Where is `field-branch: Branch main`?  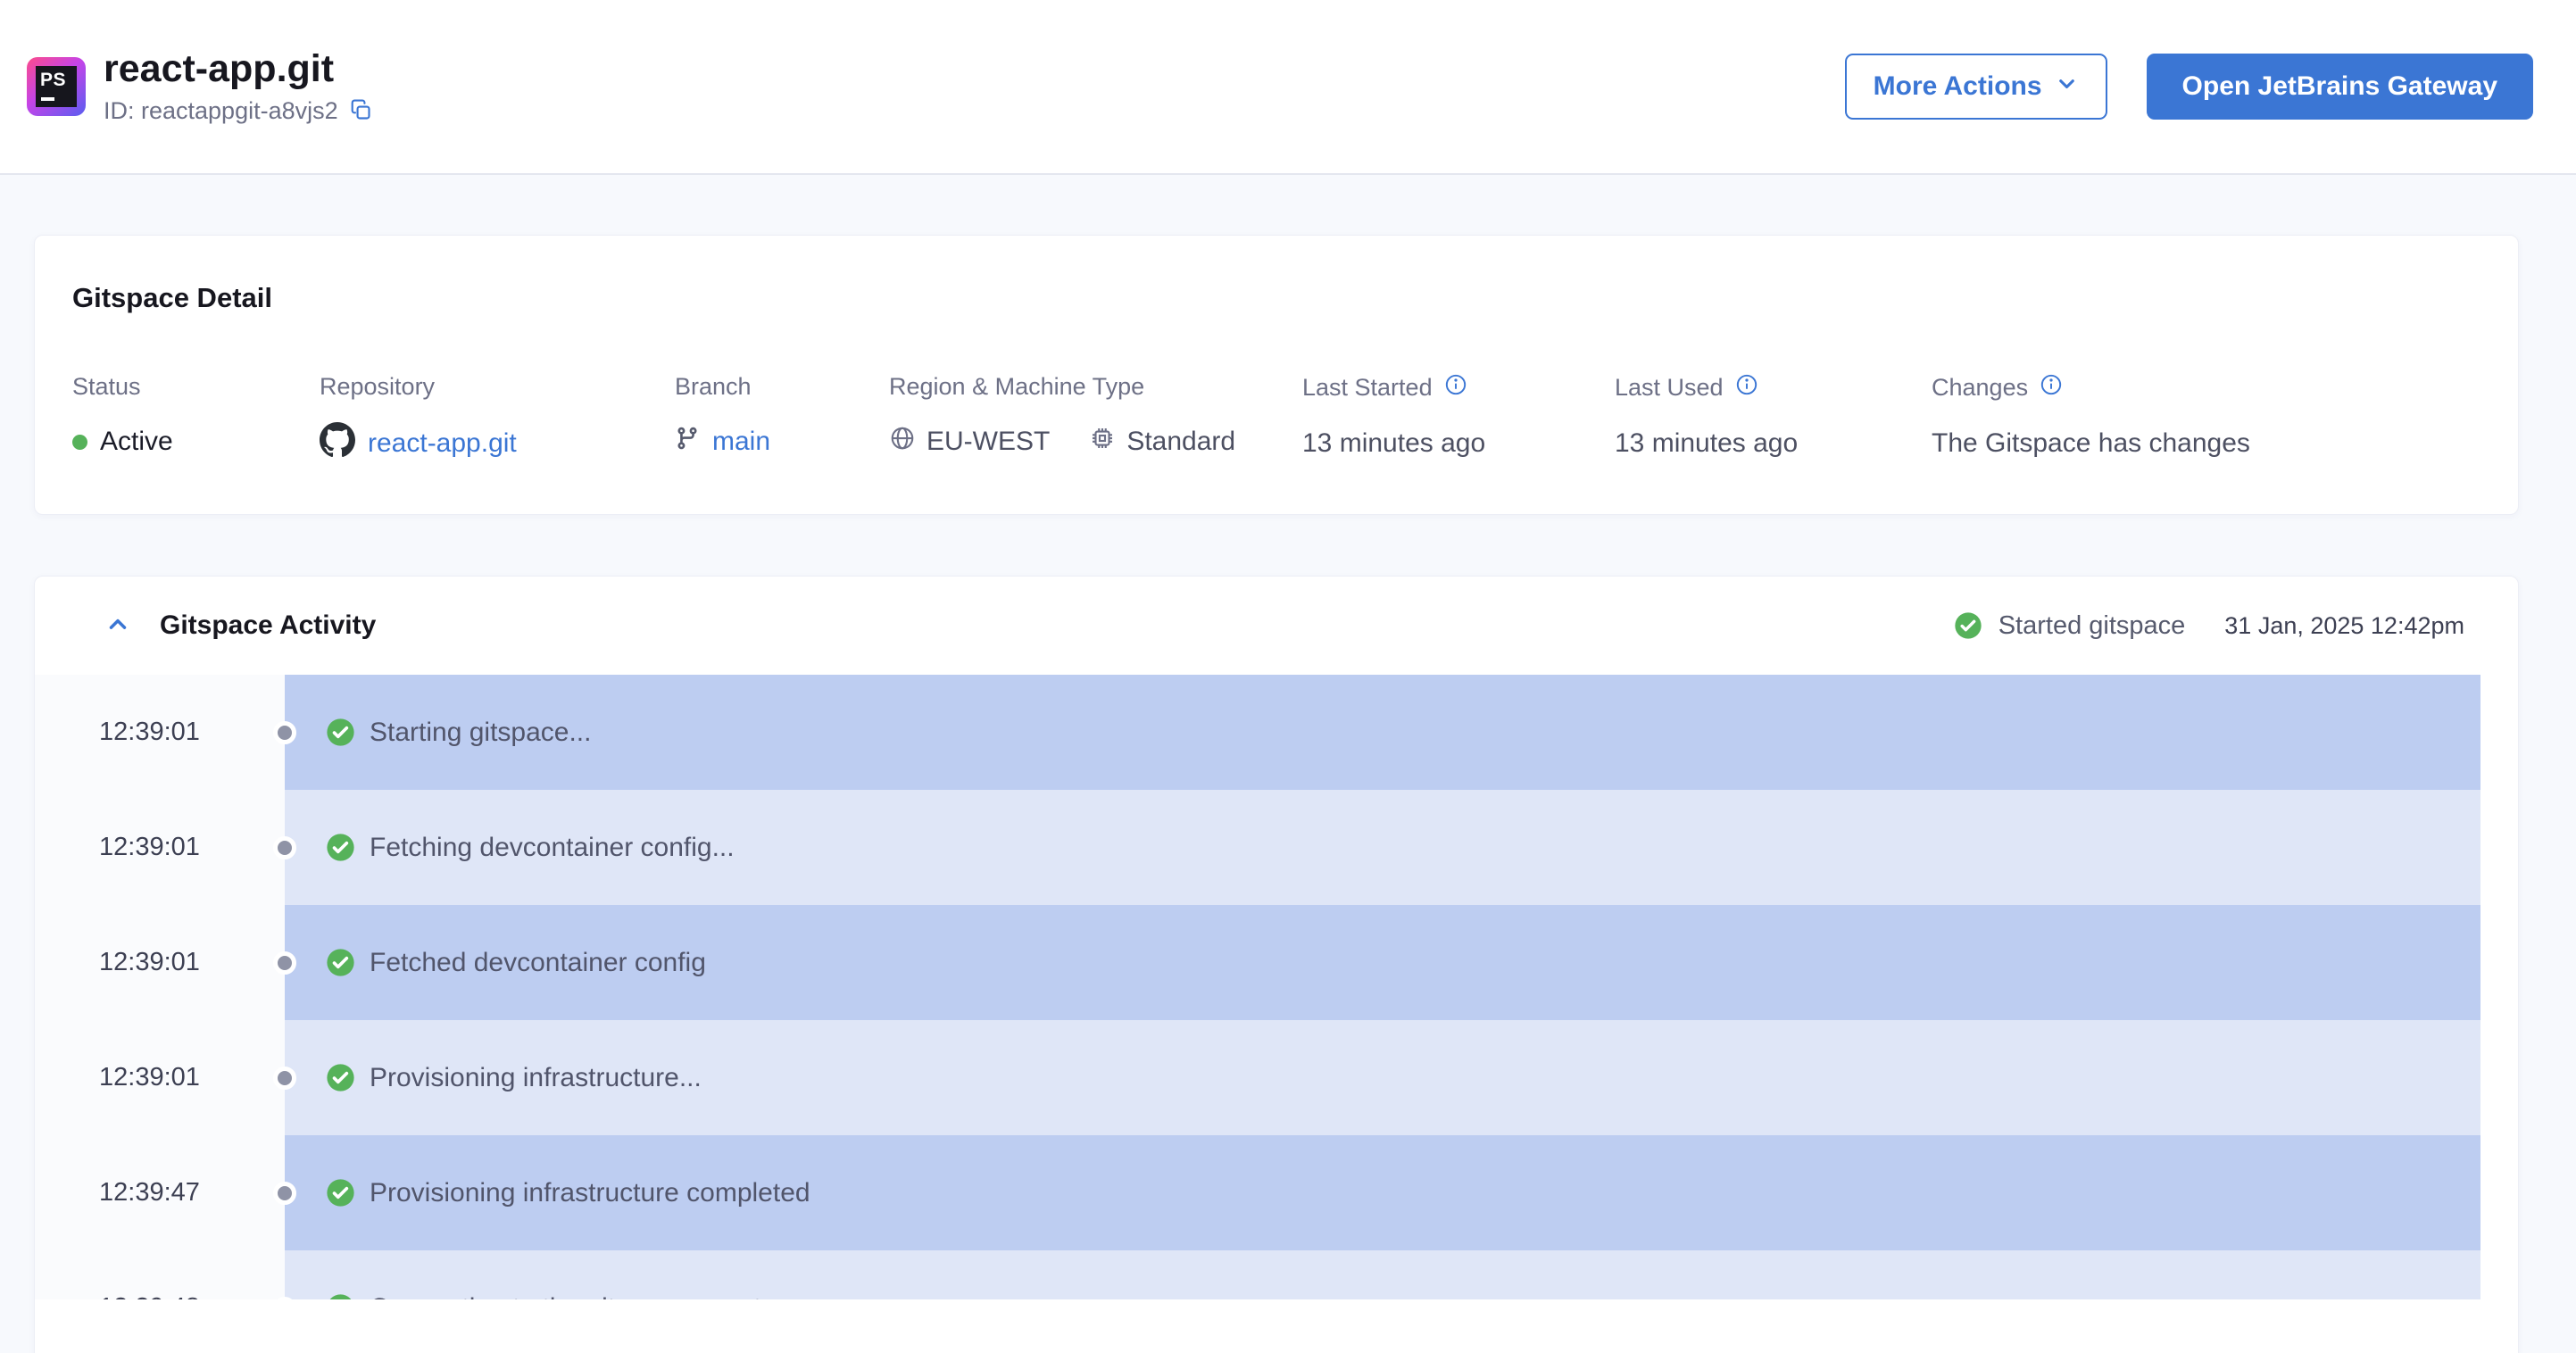
field-branch: Branch main is located at coordinates (782, 419).